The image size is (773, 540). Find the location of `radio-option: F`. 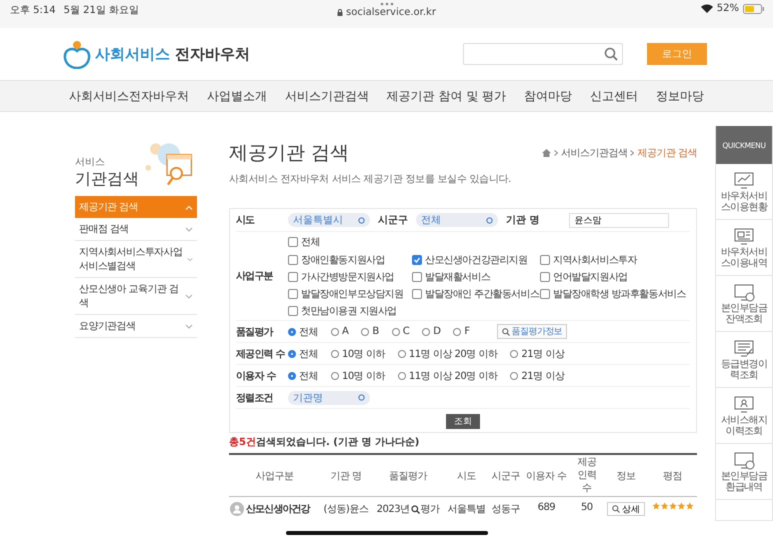

radio-option: F is located at coordinates (461, 331).